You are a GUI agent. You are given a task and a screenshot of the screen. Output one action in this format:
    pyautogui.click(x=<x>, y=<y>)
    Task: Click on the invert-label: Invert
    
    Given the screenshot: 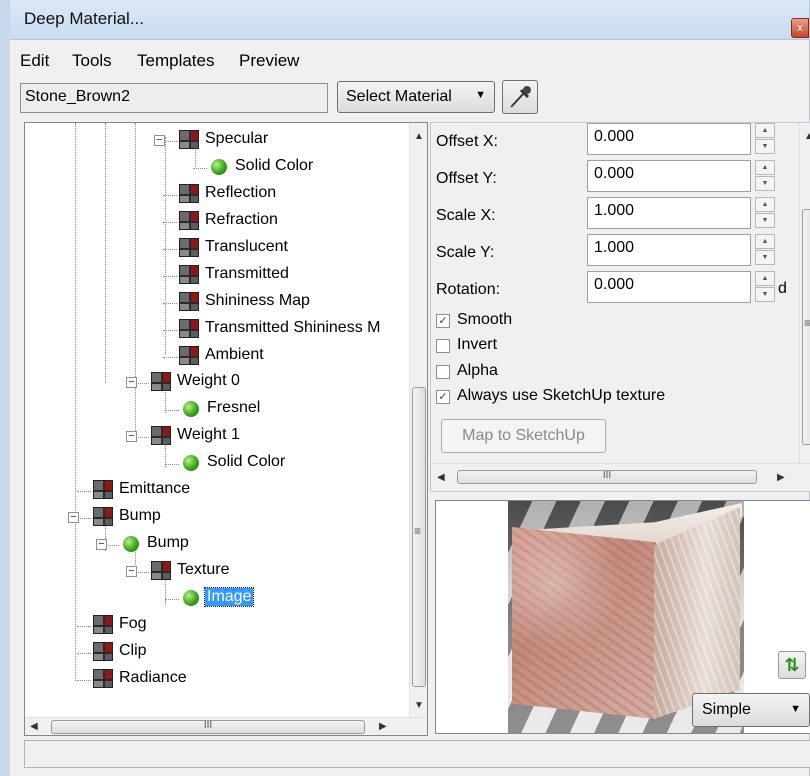 What is the action you would take?
    pyautogui.click(x=477, y=344)
    